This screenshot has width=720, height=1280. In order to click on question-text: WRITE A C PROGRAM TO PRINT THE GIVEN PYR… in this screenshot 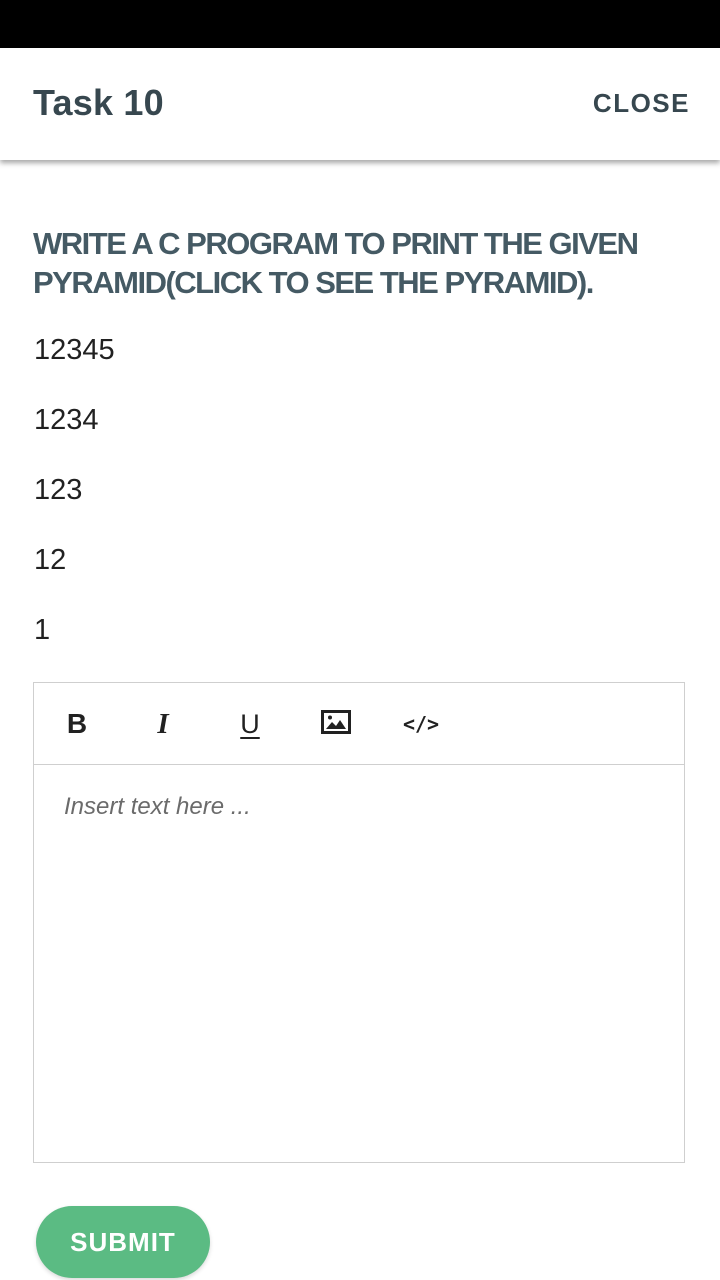, I will do `click(363, 263)`.